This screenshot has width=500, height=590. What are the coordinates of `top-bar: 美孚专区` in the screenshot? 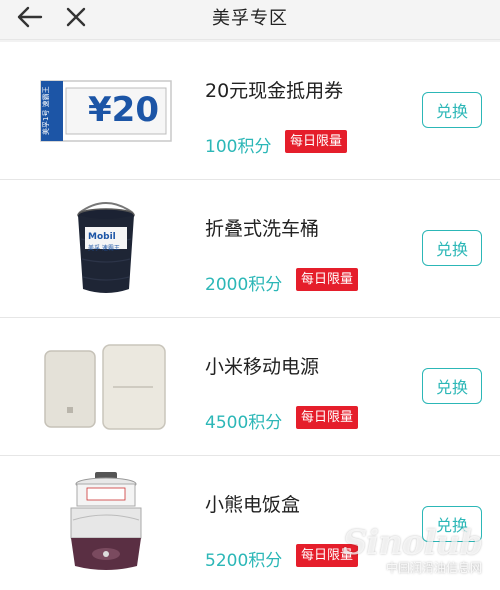 It's located at (250, 20).